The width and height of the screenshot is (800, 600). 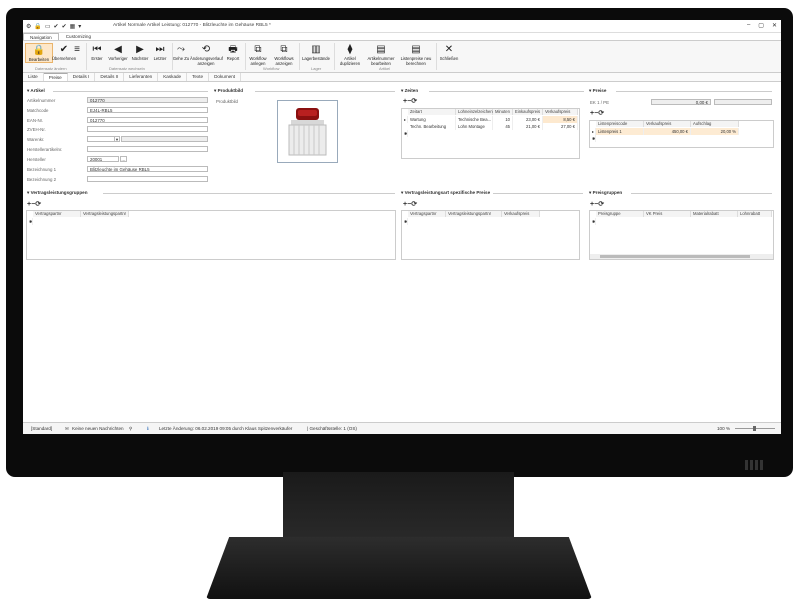 What do you see at coordinates (103, 159) in the screenshot?
I see `field-hersteller: 20001` at bounding box center [103, 159].